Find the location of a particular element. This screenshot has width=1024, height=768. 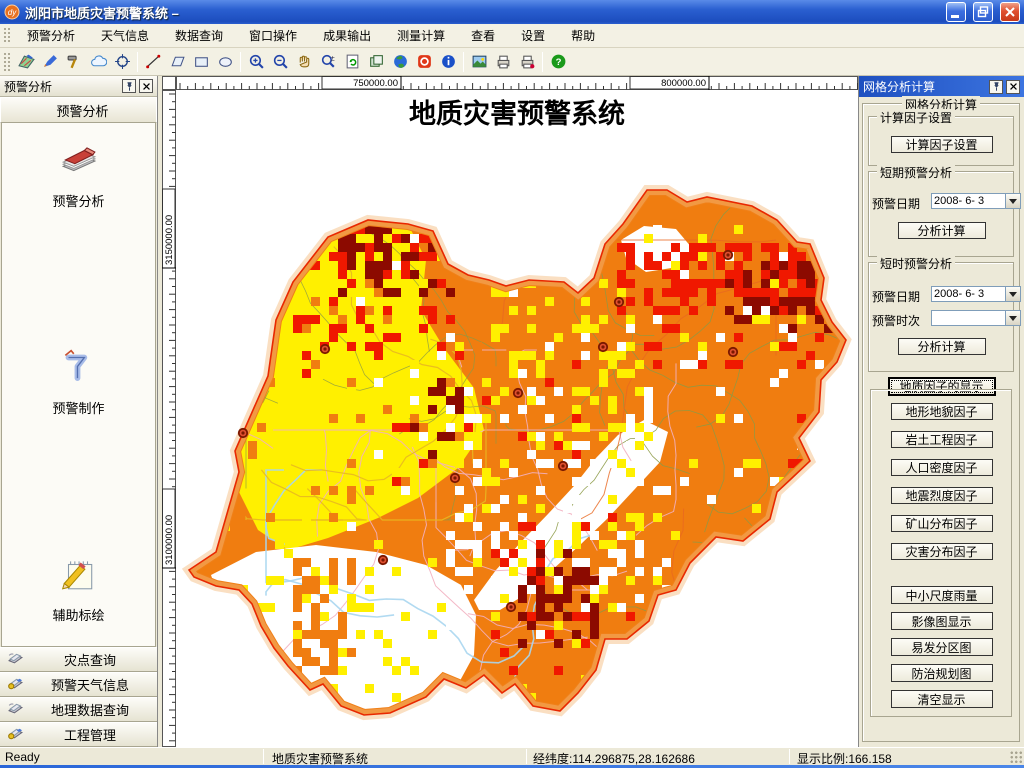

short-term-groupbox: 短期预警分析 is located at coordinates (941, 210).